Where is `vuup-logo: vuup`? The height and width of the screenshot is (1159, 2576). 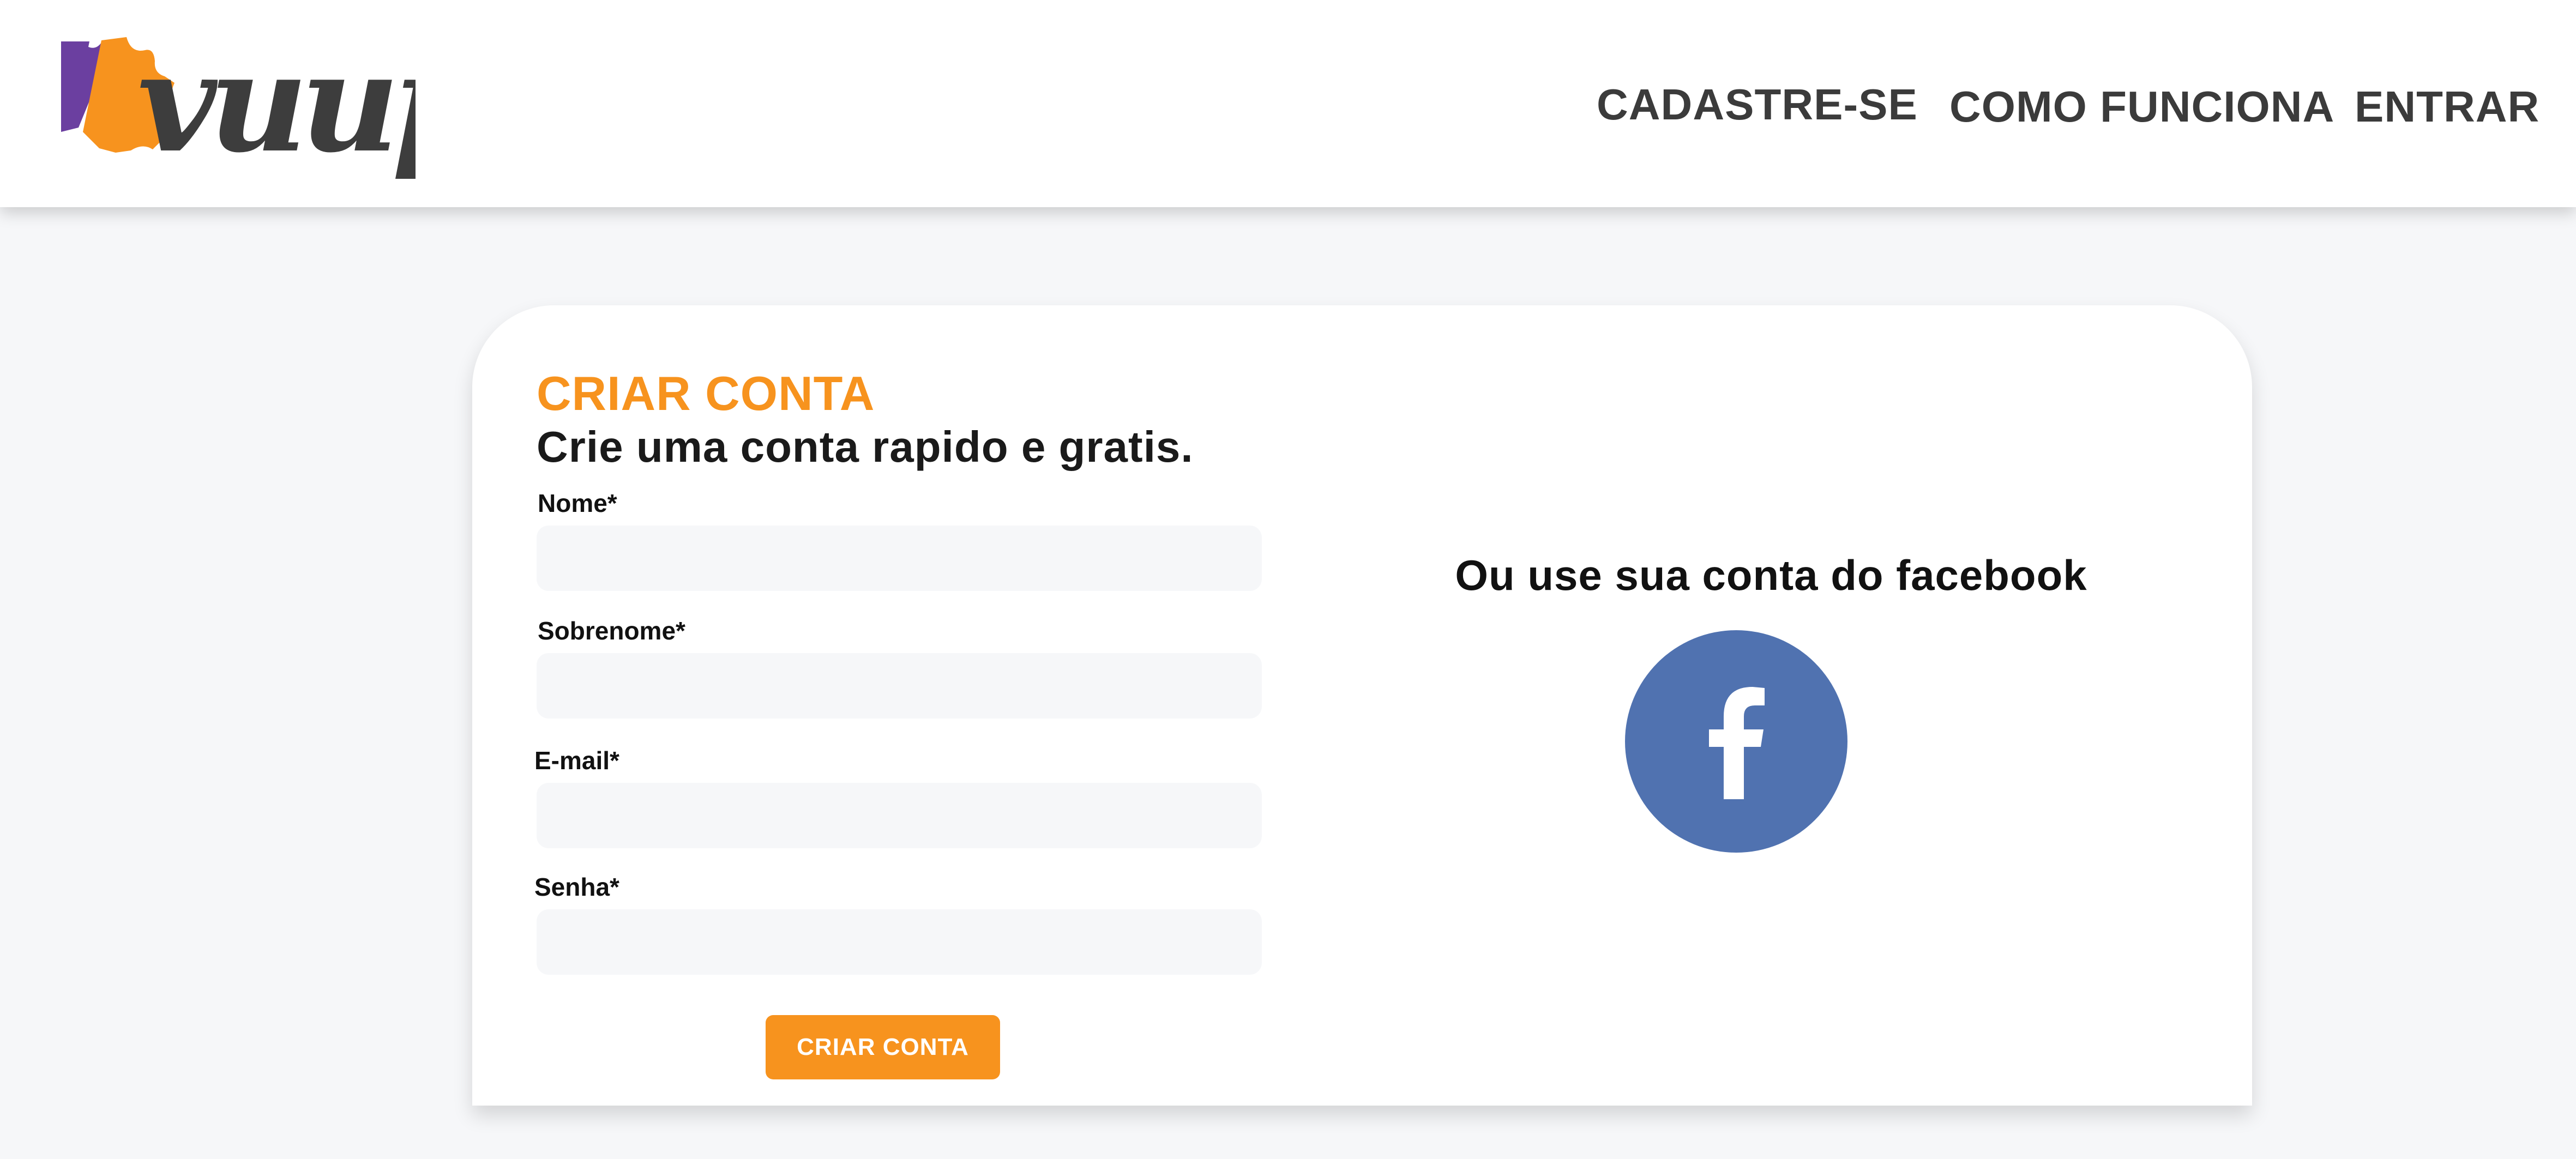 vuup-logo: vuup is located at coordinates (238, 116).